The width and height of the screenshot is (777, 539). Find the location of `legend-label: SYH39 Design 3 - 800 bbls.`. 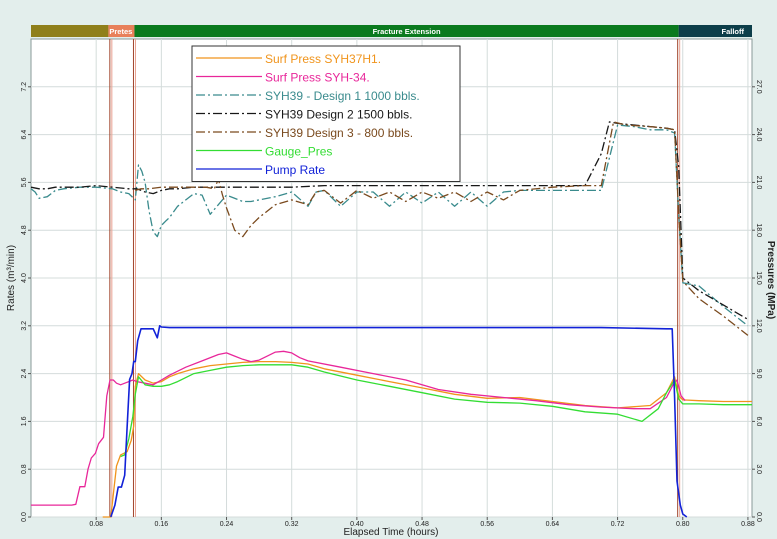

legend-label: SYH39 Design 3 - 800 bbls. is located at coordinates (339, 133).